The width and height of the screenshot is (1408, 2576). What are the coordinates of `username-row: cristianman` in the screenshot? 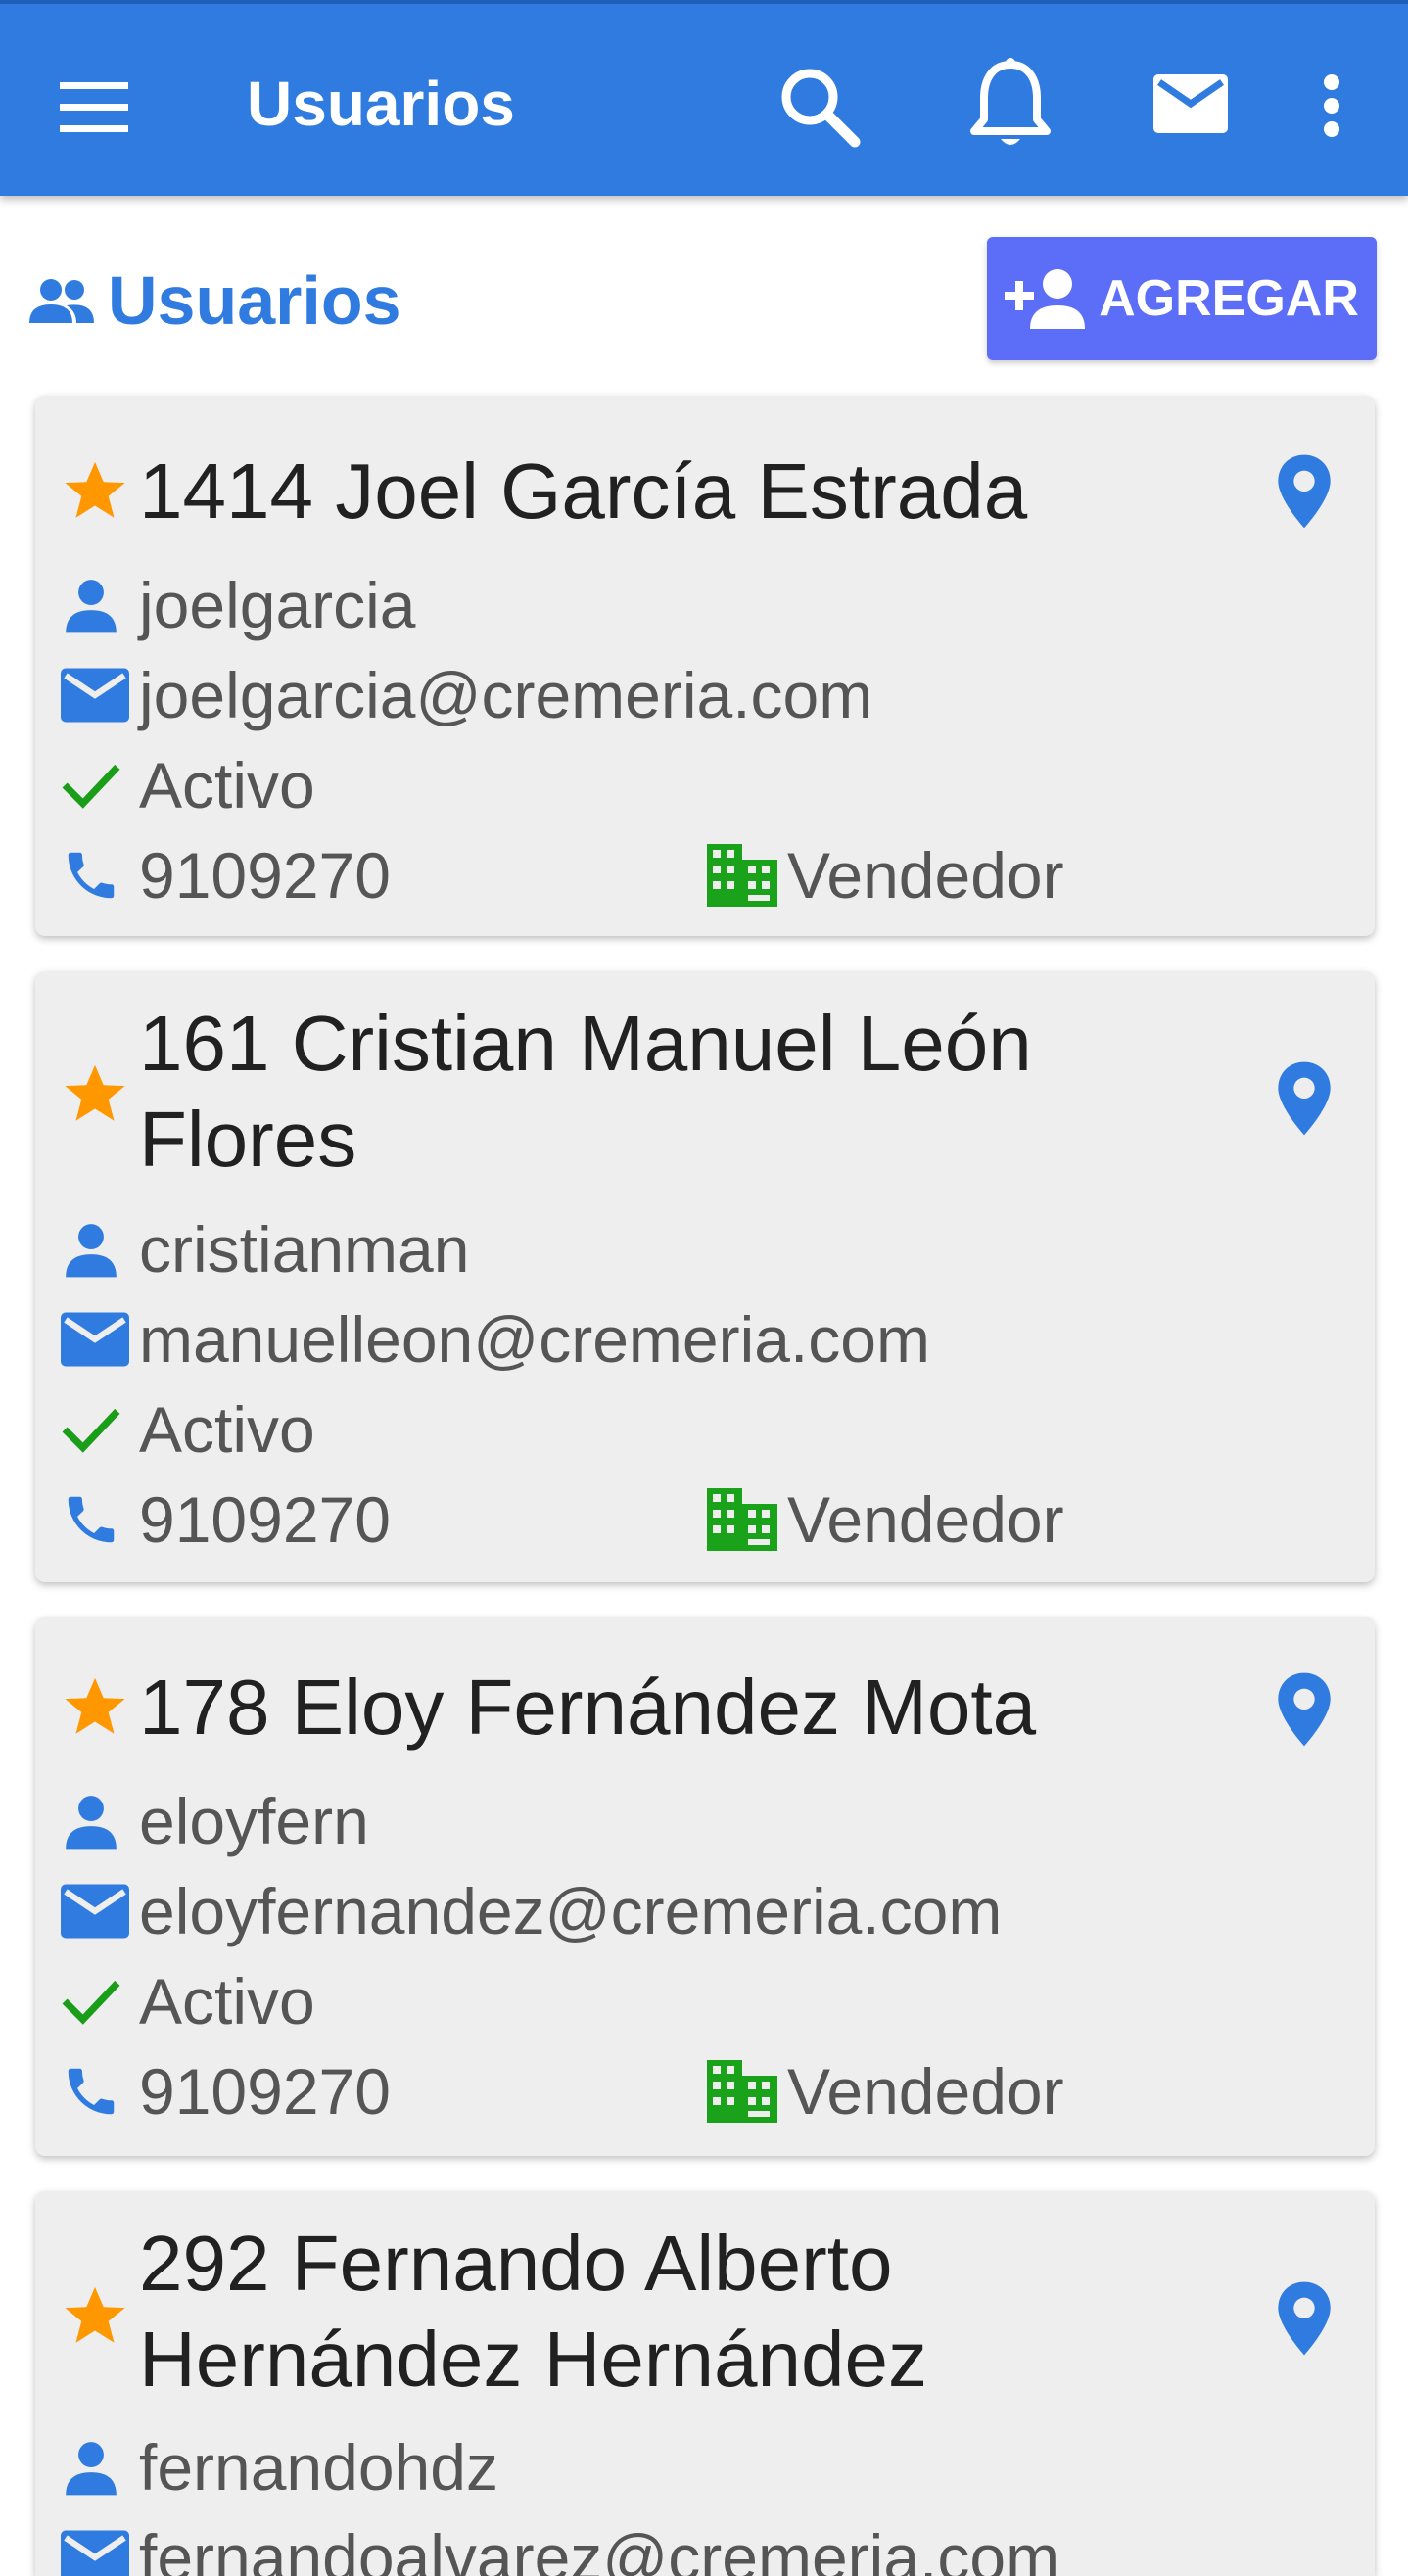 It's located at (265, 1249).